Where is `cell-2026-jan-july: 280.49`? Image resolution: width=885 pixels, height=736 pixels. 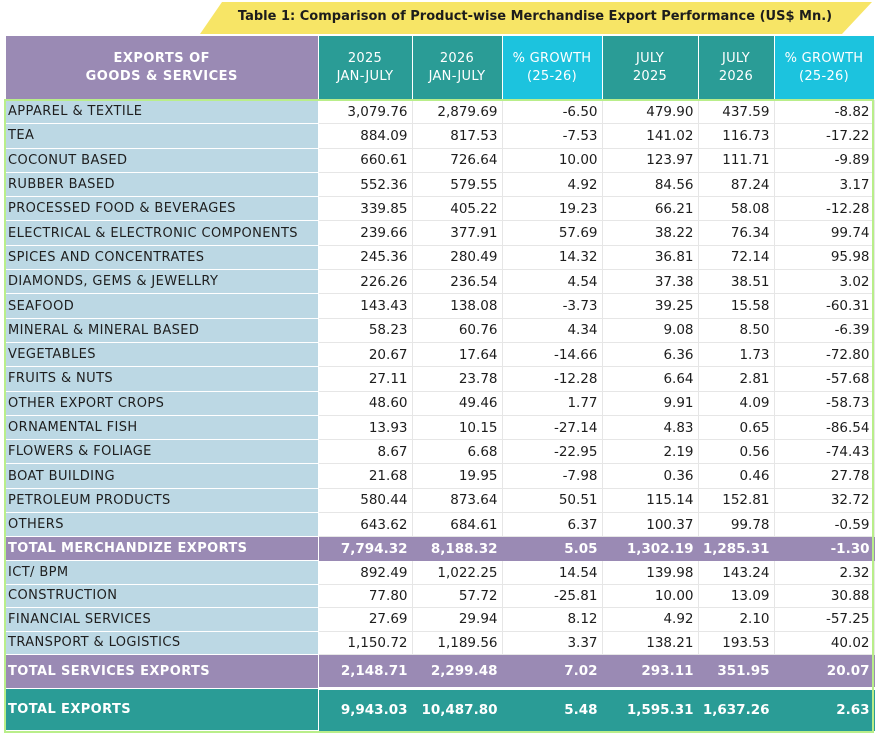
cell-2026-jan-july: 280.49 is located at coordinates (457, 258).